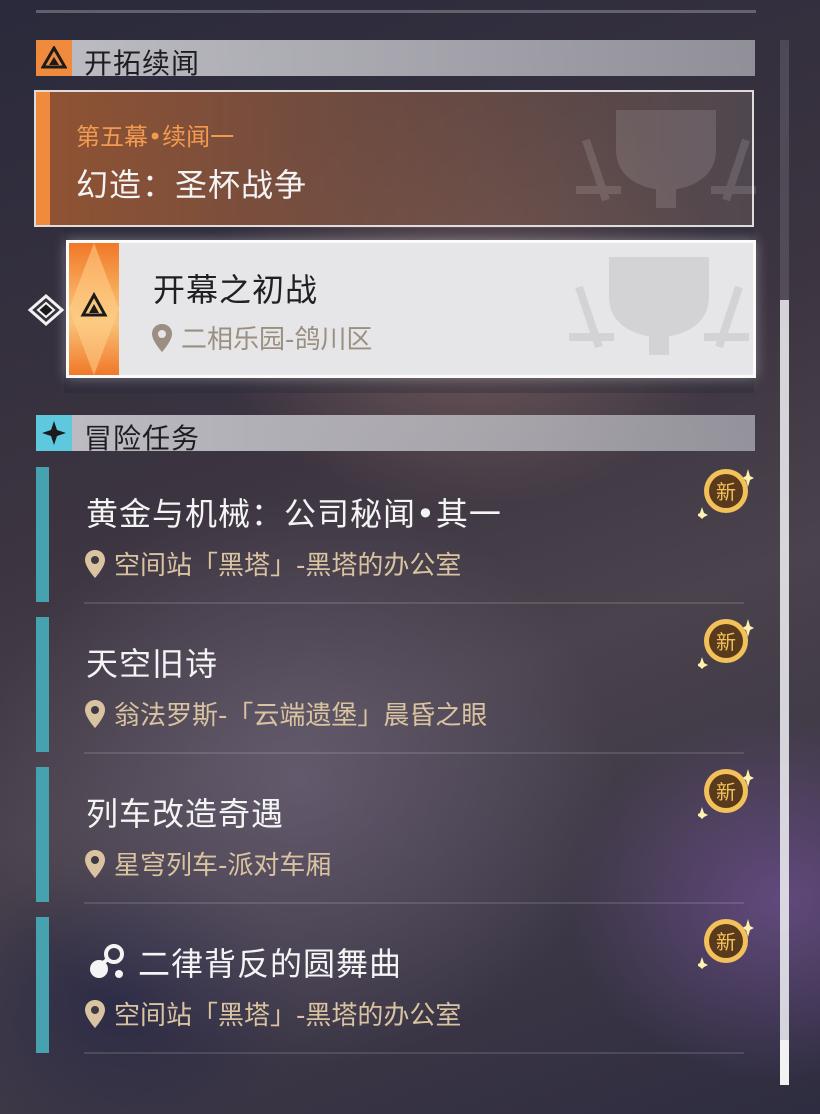 The image size is (820, 1114). Describe the element at coordinates (107, 961) in the screenshot. I see `molecule-icon` at that location.